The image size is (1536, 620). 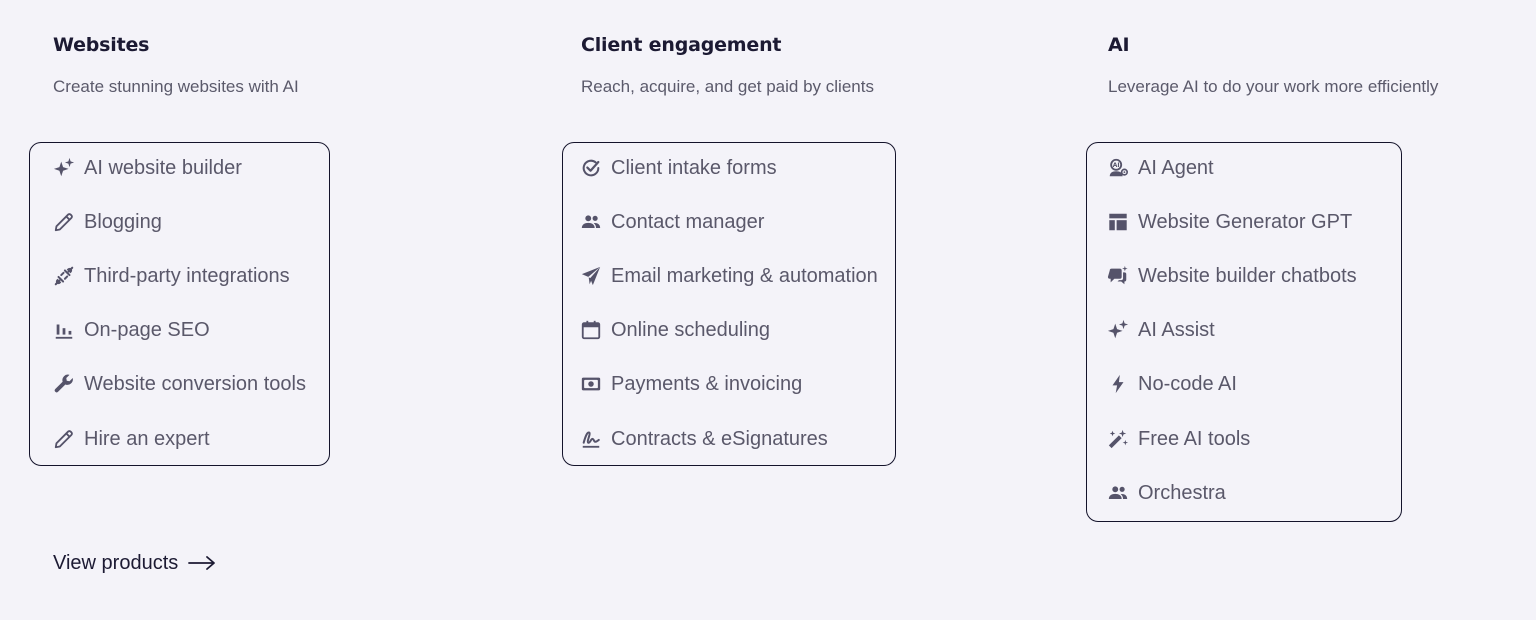 I want to click on column-title: Client engagement, so click(x=681, y=45).